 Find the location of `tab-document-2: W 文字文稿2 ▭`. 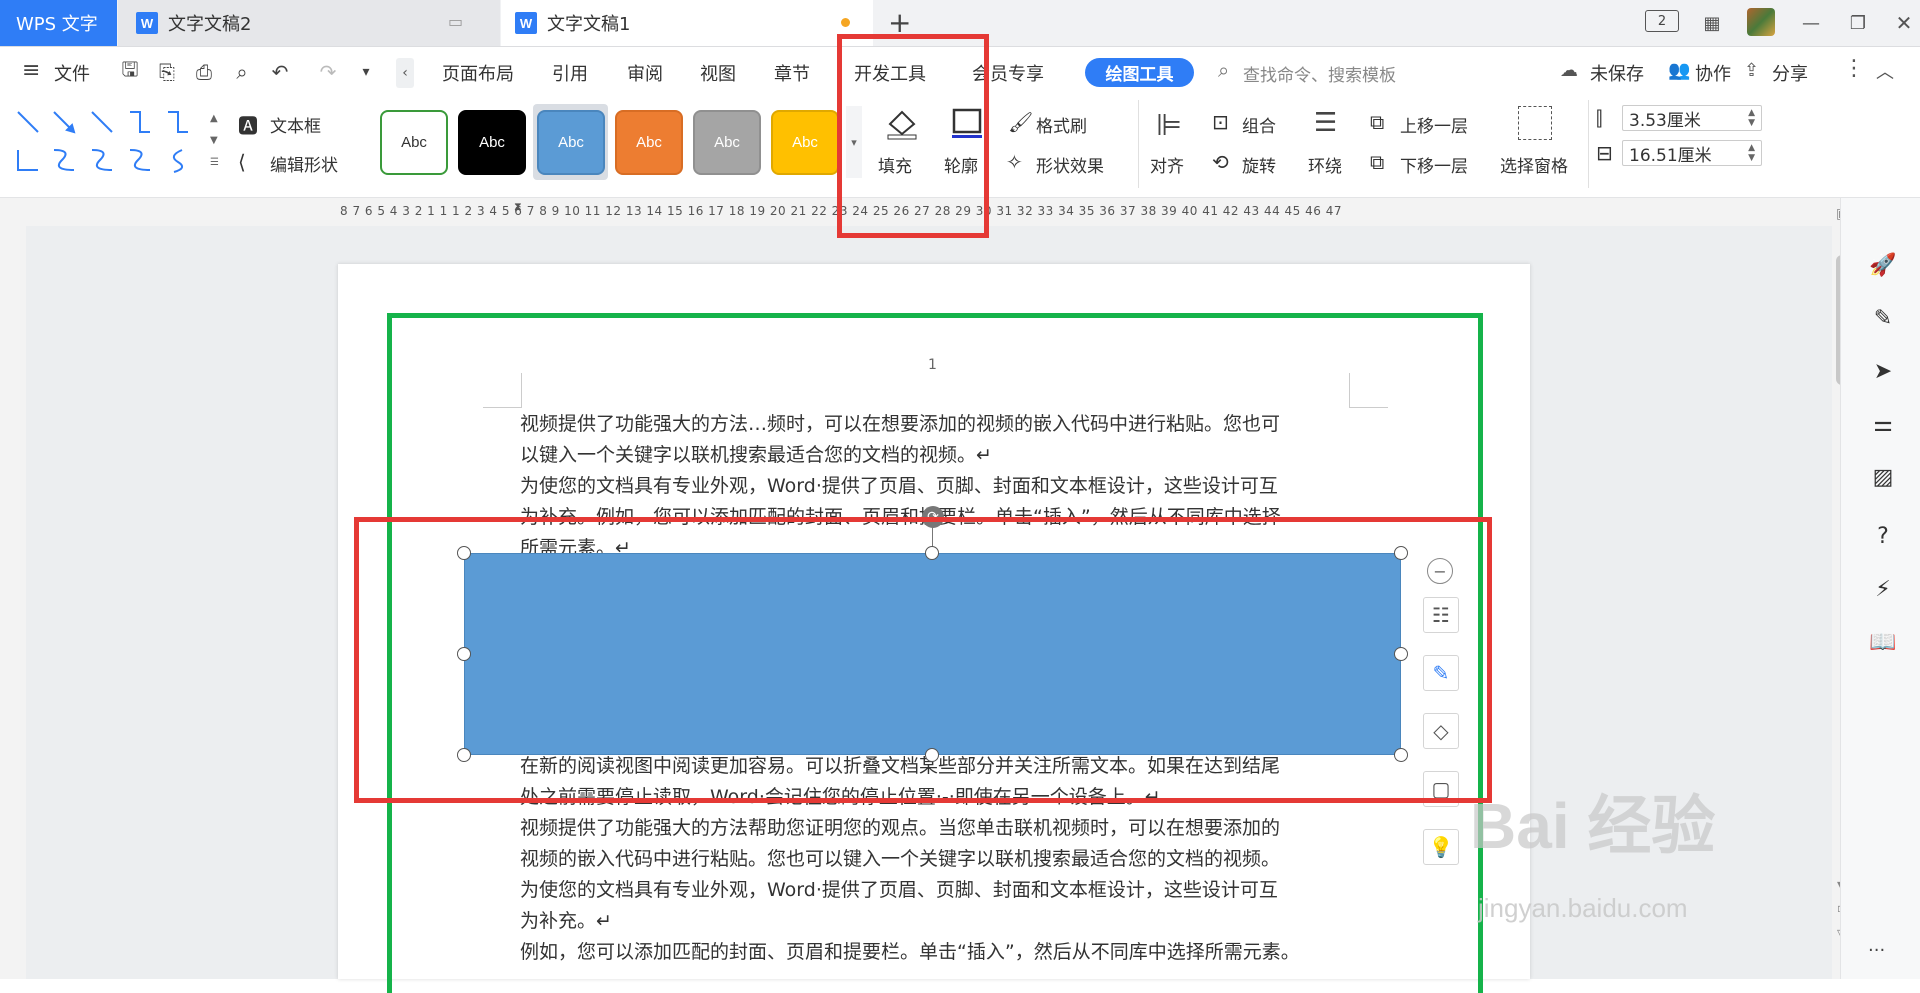

tab-document-2: W 文字文稿2 ▭ is located at coordinates (309, 23).